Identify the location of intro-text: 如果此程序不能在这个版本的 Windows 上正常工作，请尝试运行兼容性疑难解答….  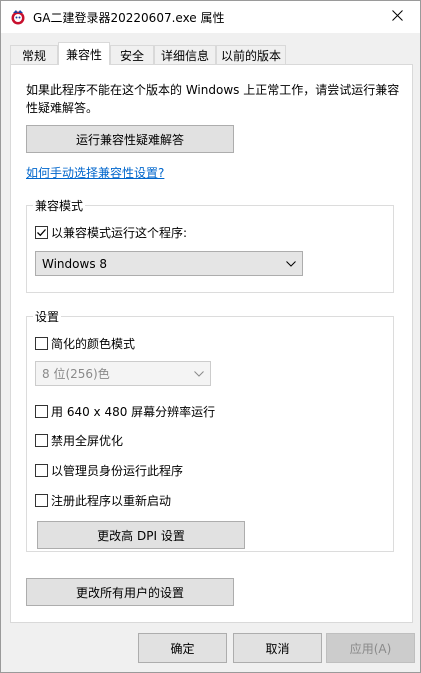
(213, 99).